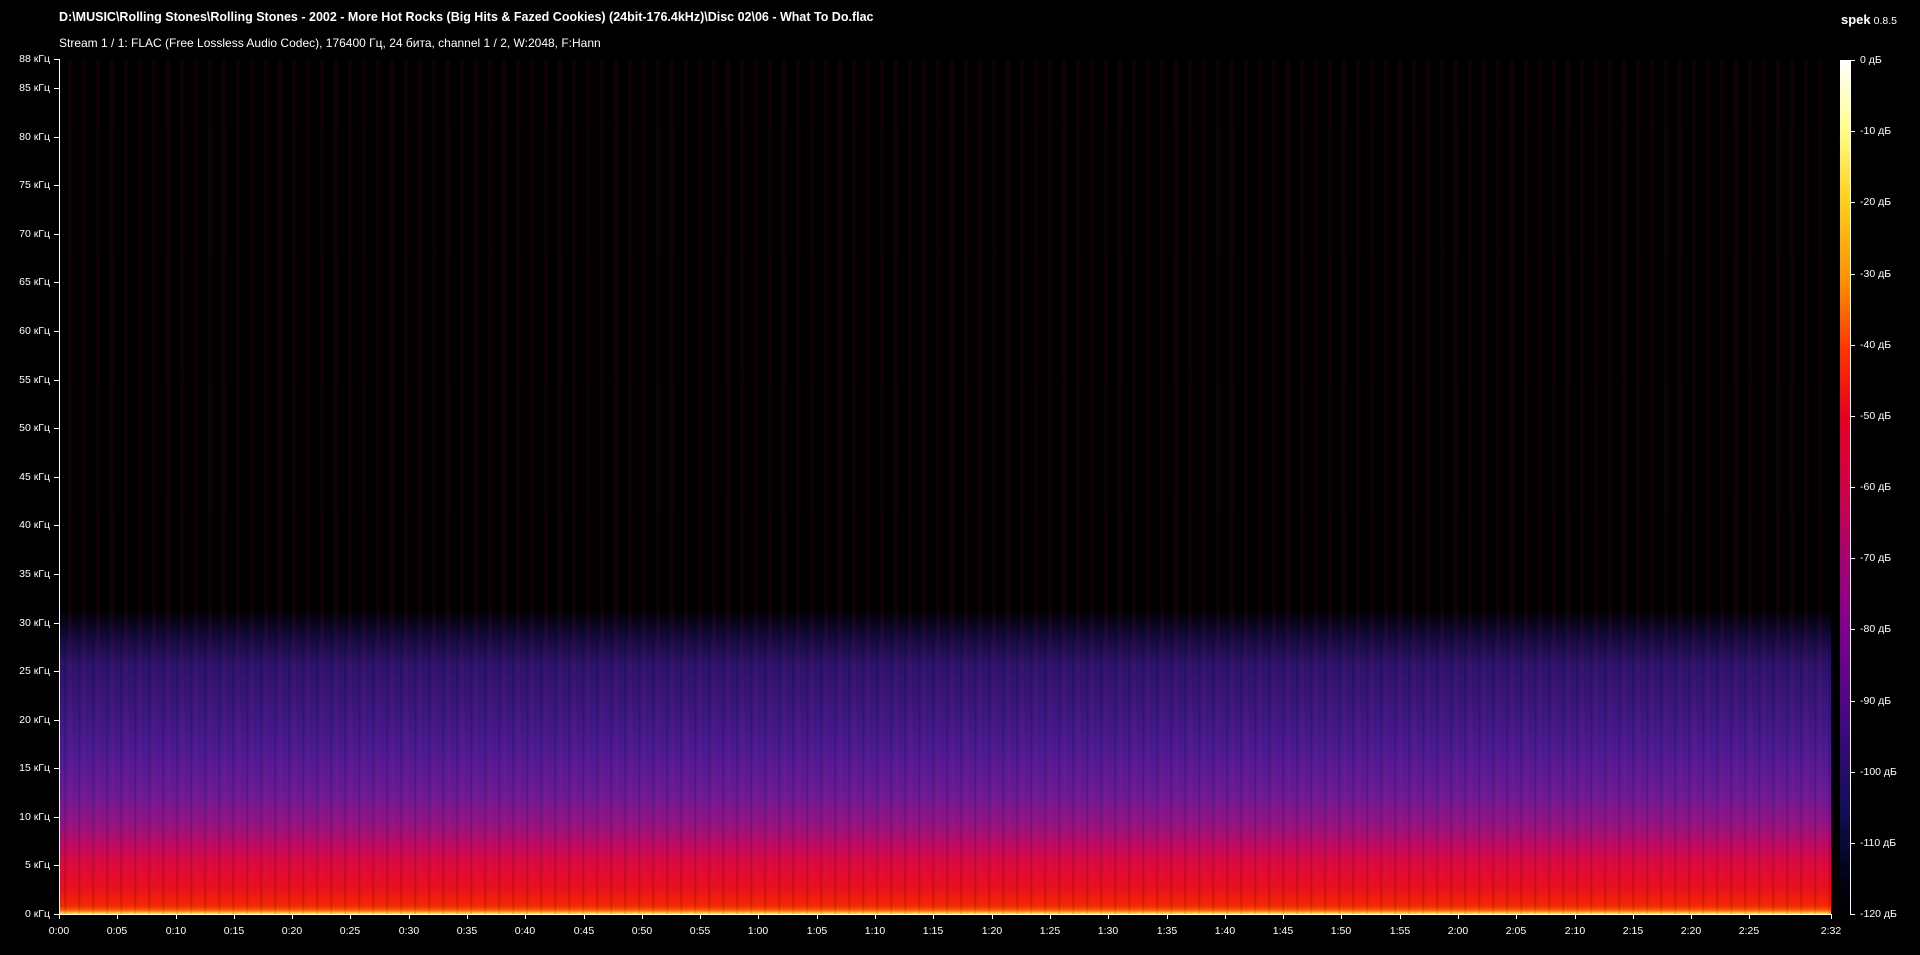 Image resolution: width=1920 pixels, height=955 pixels. Describe the element at coordinates (34, 331) in the screenshot. I see `frequency-tick-label: 60 кГц` at that location.